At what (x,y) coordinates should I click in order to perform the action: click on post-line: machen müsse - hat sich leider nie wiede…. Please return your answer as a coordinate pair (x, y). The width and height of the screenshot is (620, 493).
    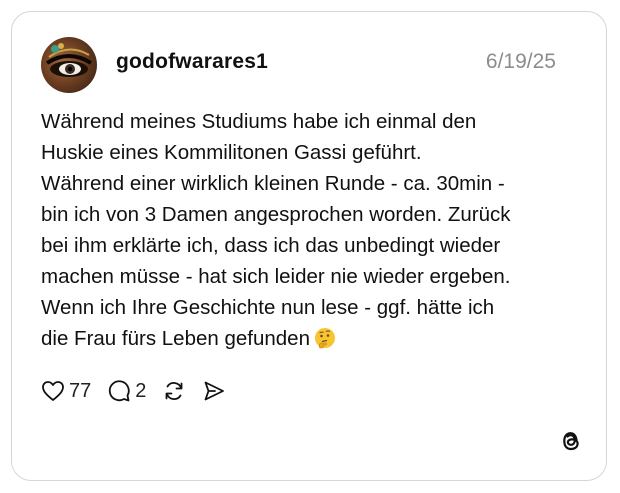
    Looking at the image, I should click on (276, 276).